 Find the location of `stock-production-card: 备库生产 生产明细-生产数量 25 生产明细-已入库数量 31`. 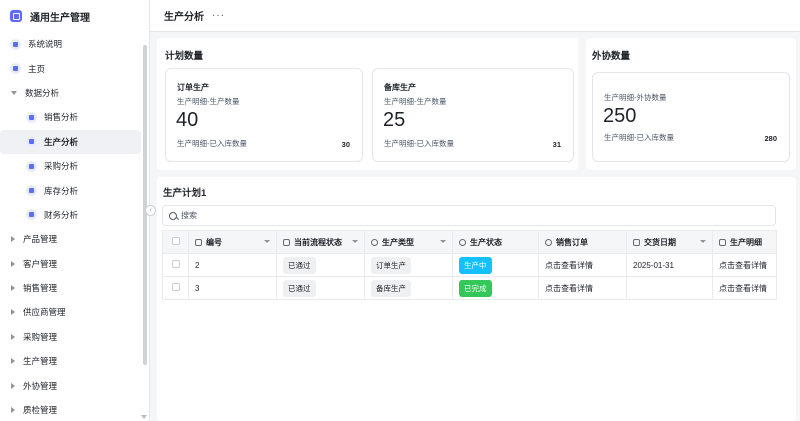

stock-production-card: 备库生产 生产明细-生产数量 25 生产明细-已入库数量 31 is located at coordinates (473, 115).